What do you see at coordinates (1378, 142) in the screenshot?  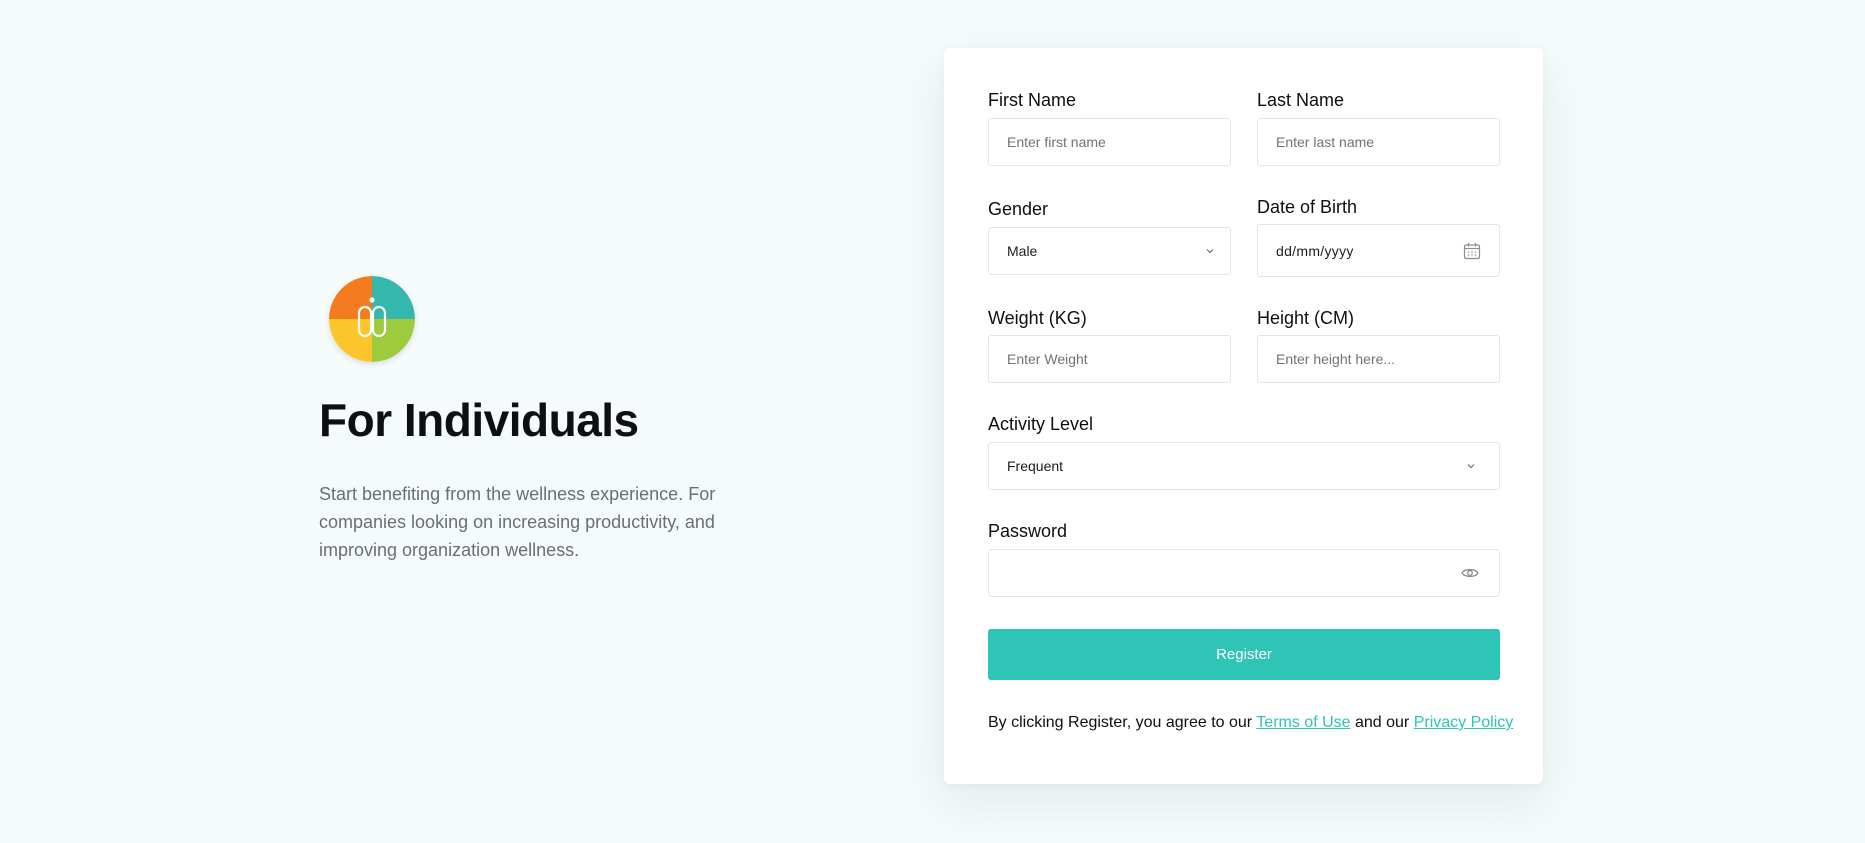 I see `last-name-input: Enter last name` at bounding box center [1378, 142].